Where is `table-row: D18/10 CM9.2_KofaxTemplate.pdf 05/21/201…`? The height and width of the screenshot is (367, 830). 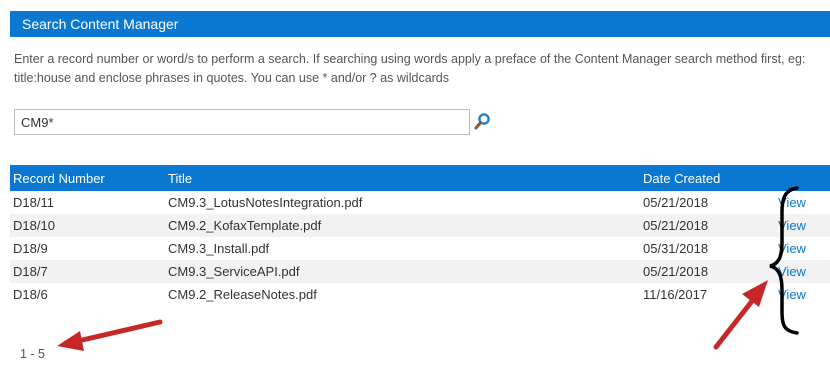
table-row: D18/10 CM9.2_KofaxTemplate.pdf 05/21/201… is located at coordinates (420, 225).